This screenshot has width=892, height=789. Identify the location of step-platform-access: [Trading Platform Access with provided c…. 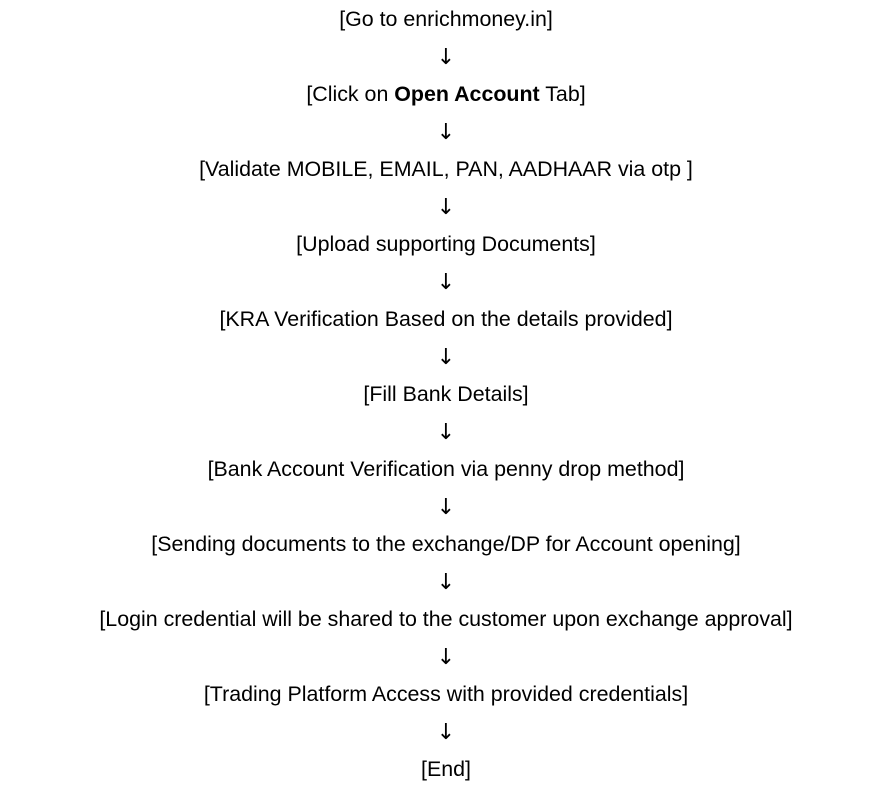
(446, 694).